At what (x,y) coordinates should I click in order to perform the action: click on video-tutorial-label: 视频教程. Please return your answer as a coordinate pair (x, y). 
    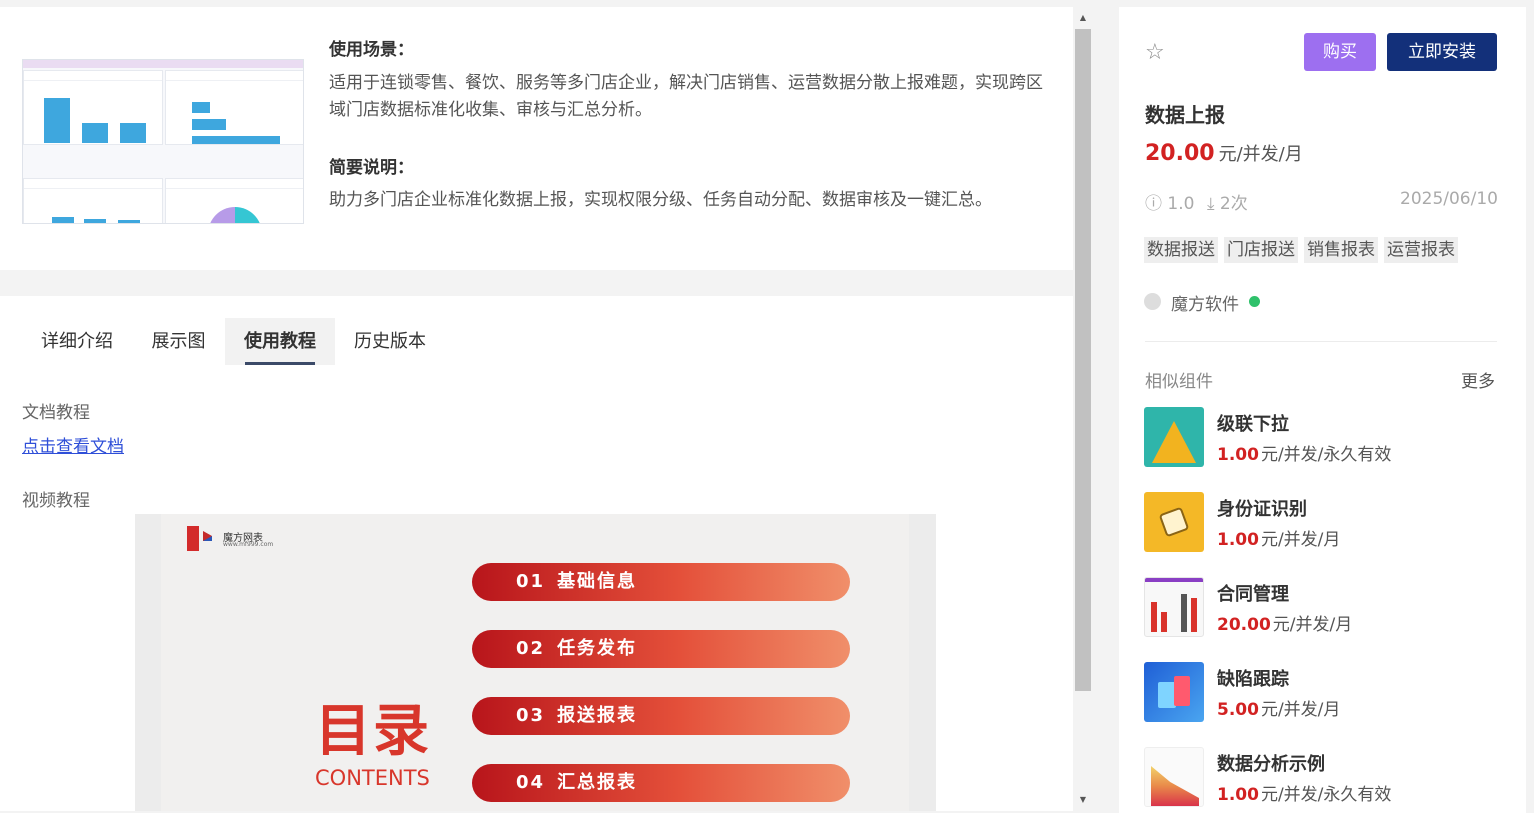
    Looking at the image, I should click on (56, 501).